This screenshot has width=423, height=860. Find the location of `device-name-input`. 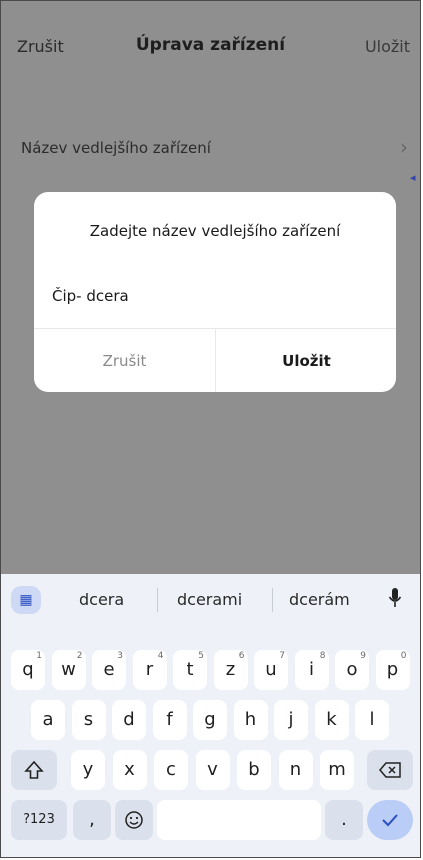

device-name-input is located at coordinates (212, 296).